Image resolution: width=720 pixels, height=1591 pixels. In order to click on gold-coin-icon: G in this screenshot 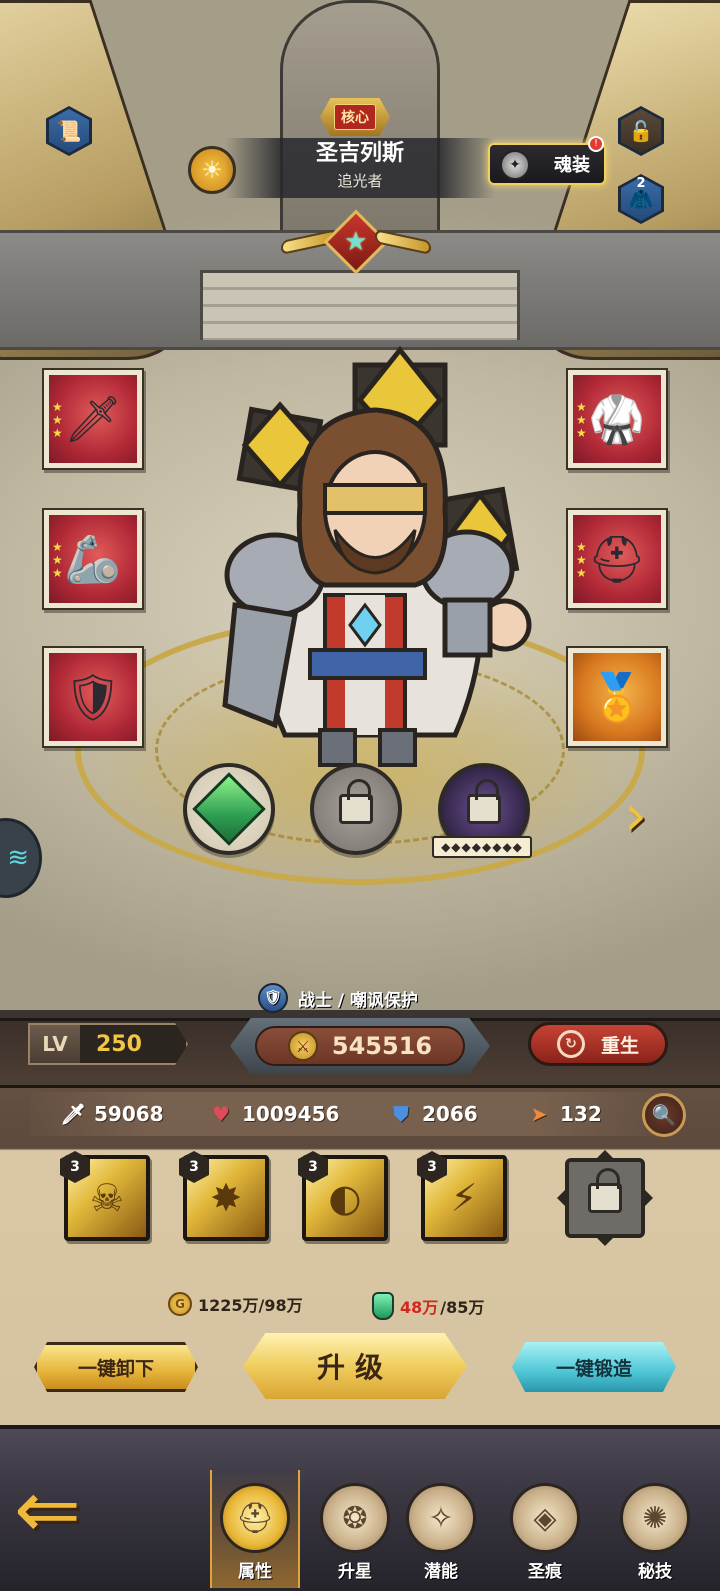, I will do `click(180, 1304)`.